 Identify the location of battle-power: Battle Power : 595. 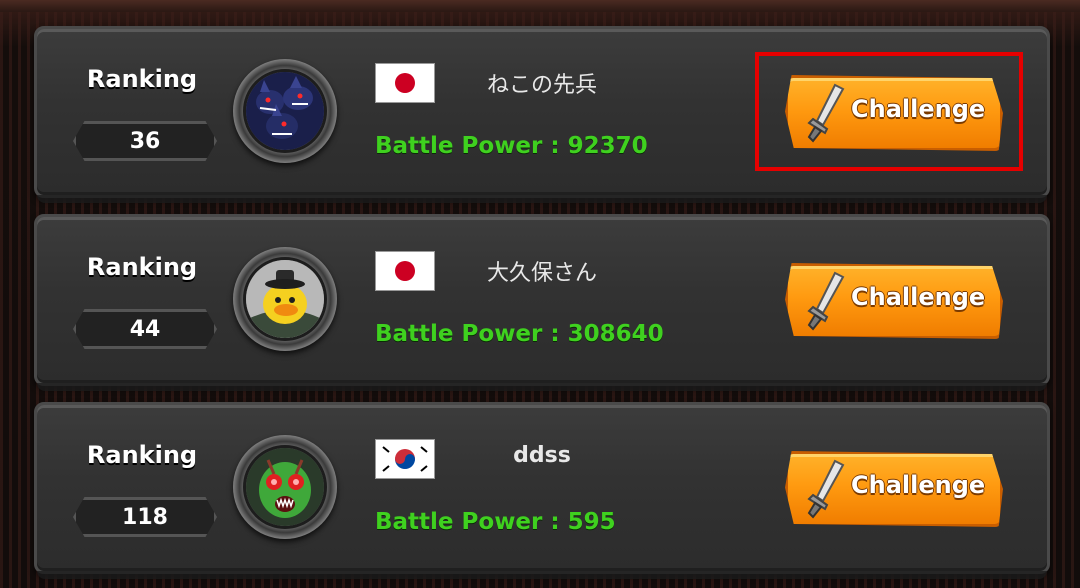
(495, 522).